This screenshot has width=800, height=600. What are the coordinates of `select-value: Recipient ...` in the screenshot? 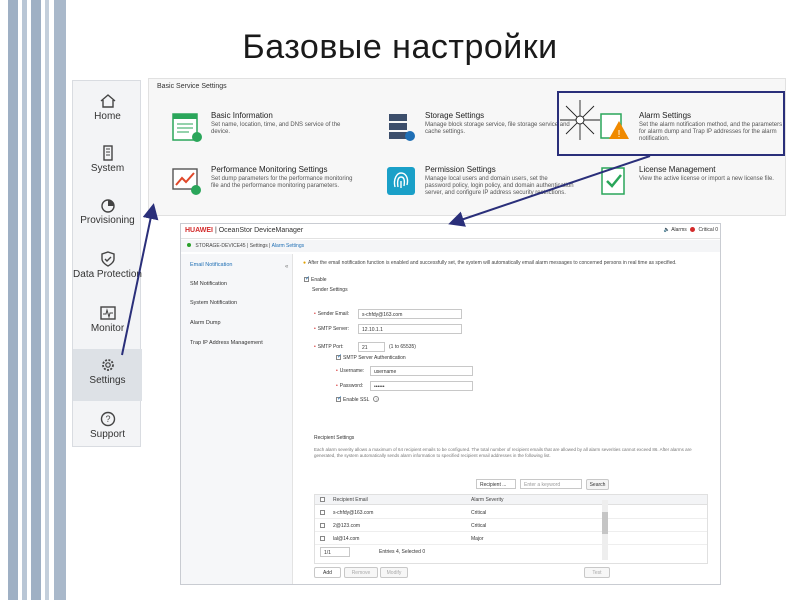 It's located at (493, 485).